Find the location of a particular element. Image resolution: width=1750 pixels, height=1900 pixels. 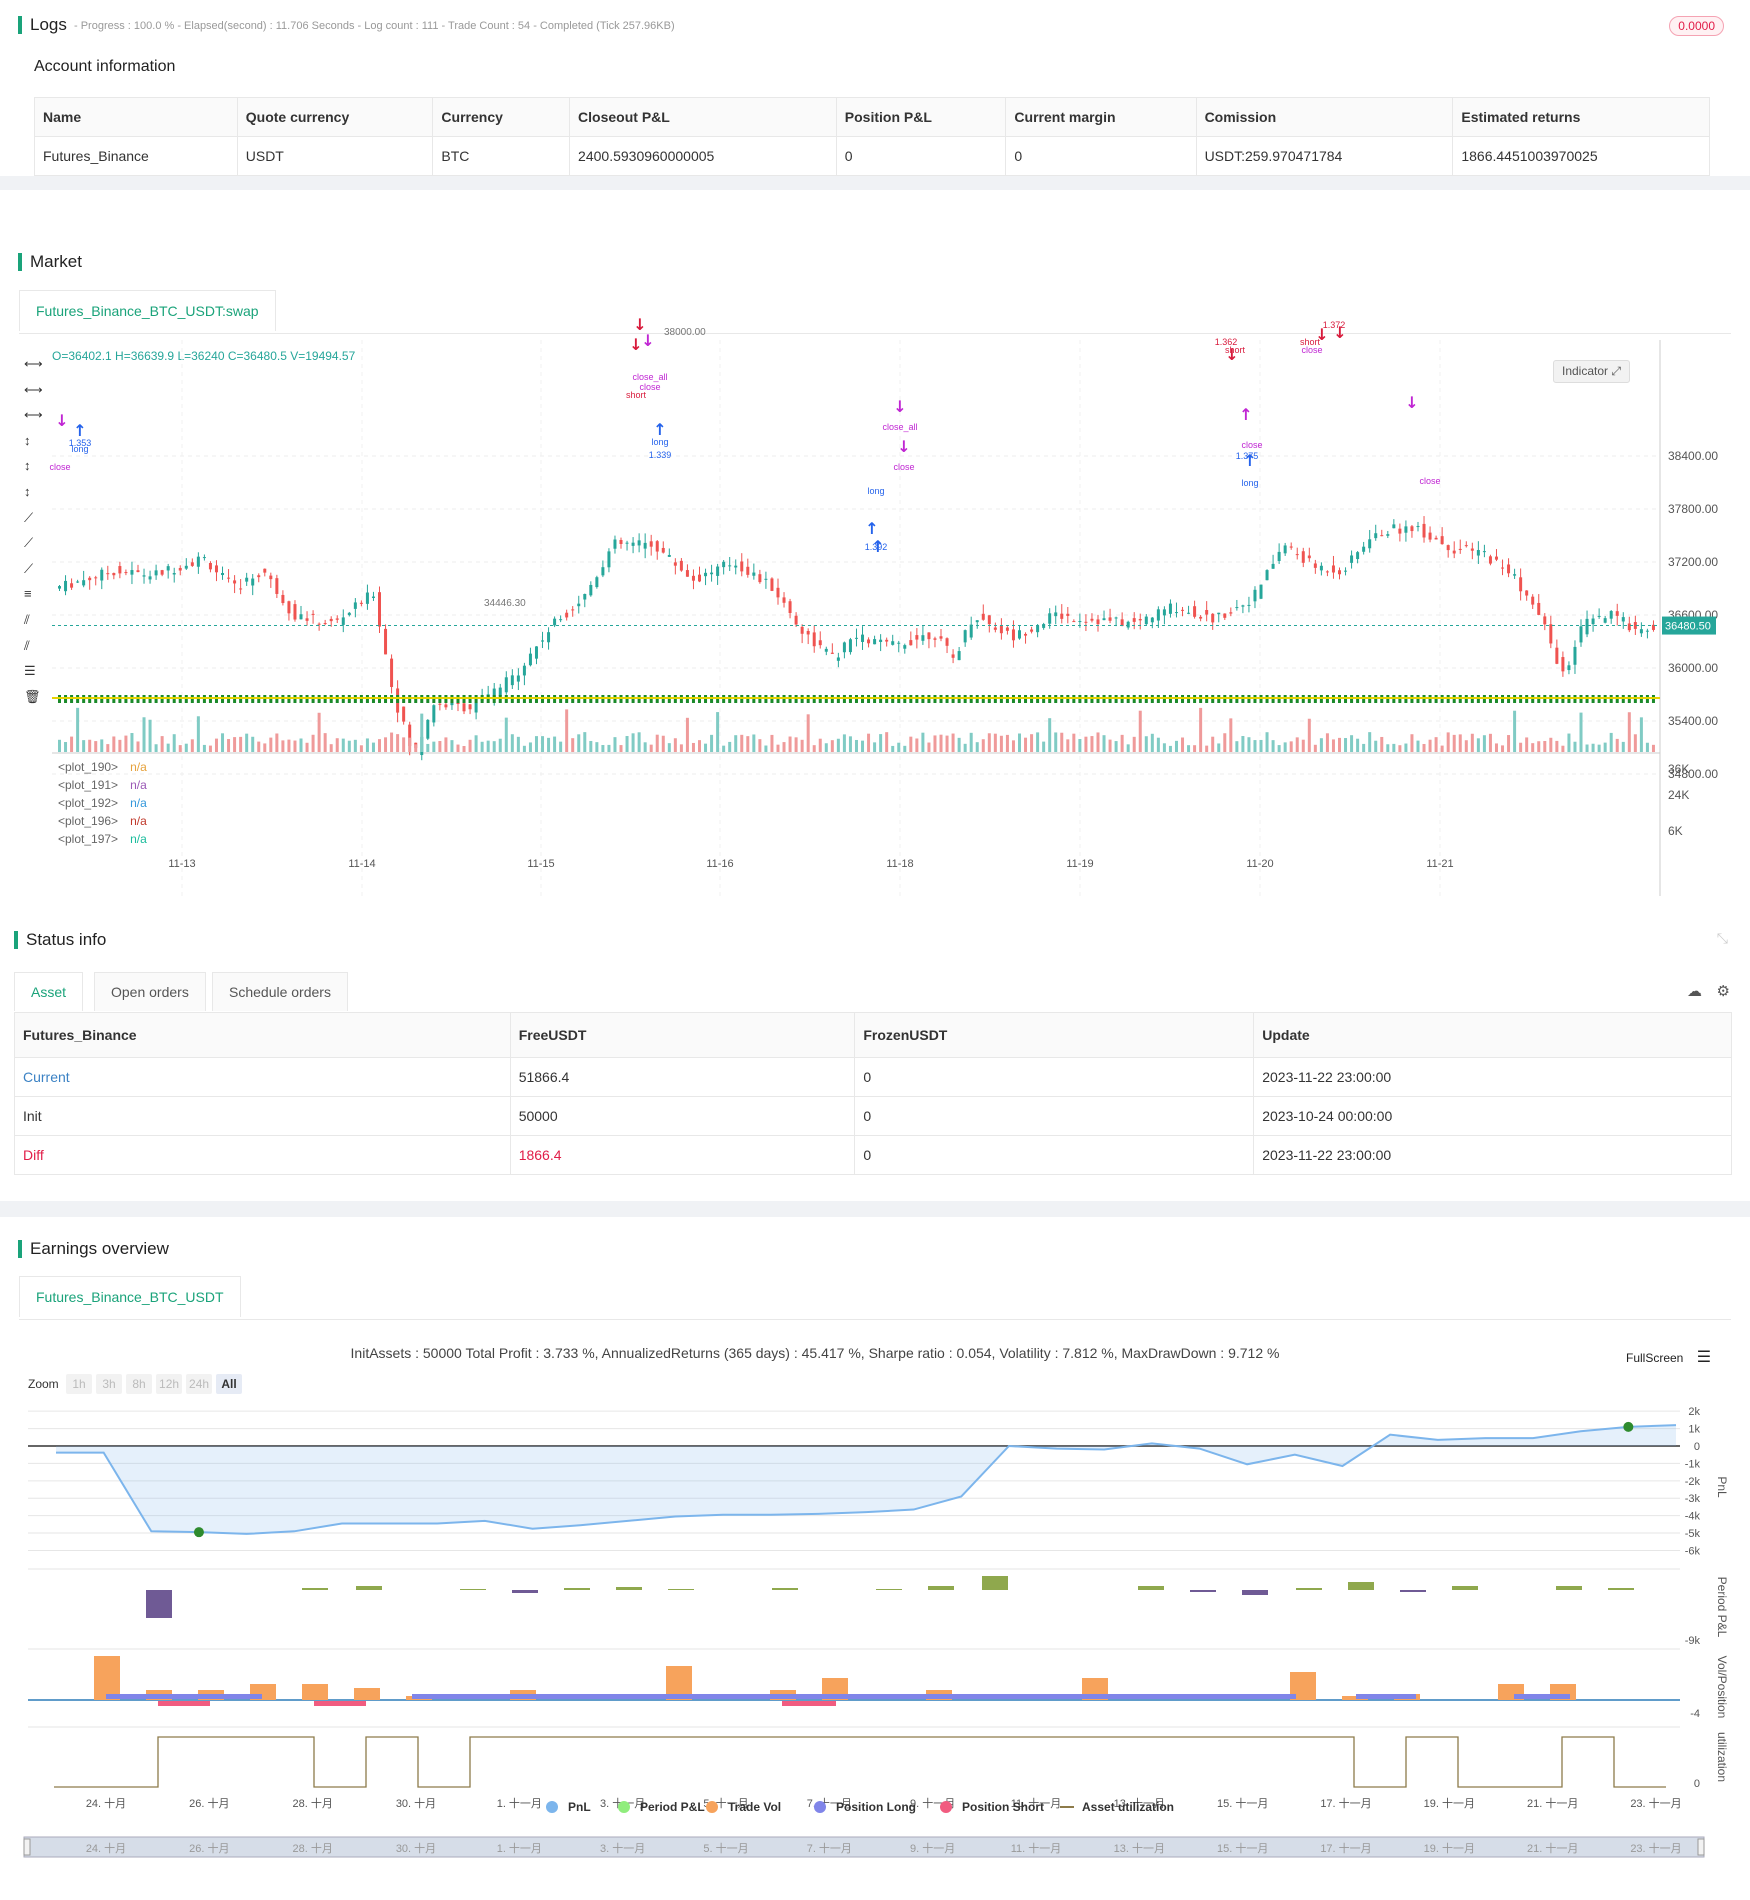

date-tick: 11-19 is located at coordinates (1079, 864).